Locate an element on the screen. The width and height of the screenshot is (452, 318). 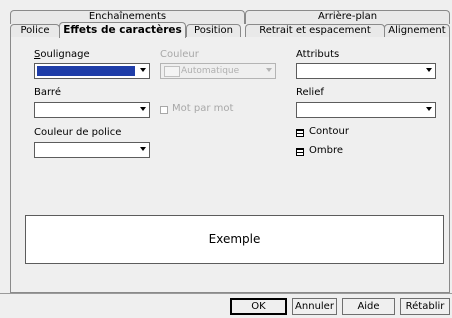
help-button: Aide is located at coordinates (368, 306).